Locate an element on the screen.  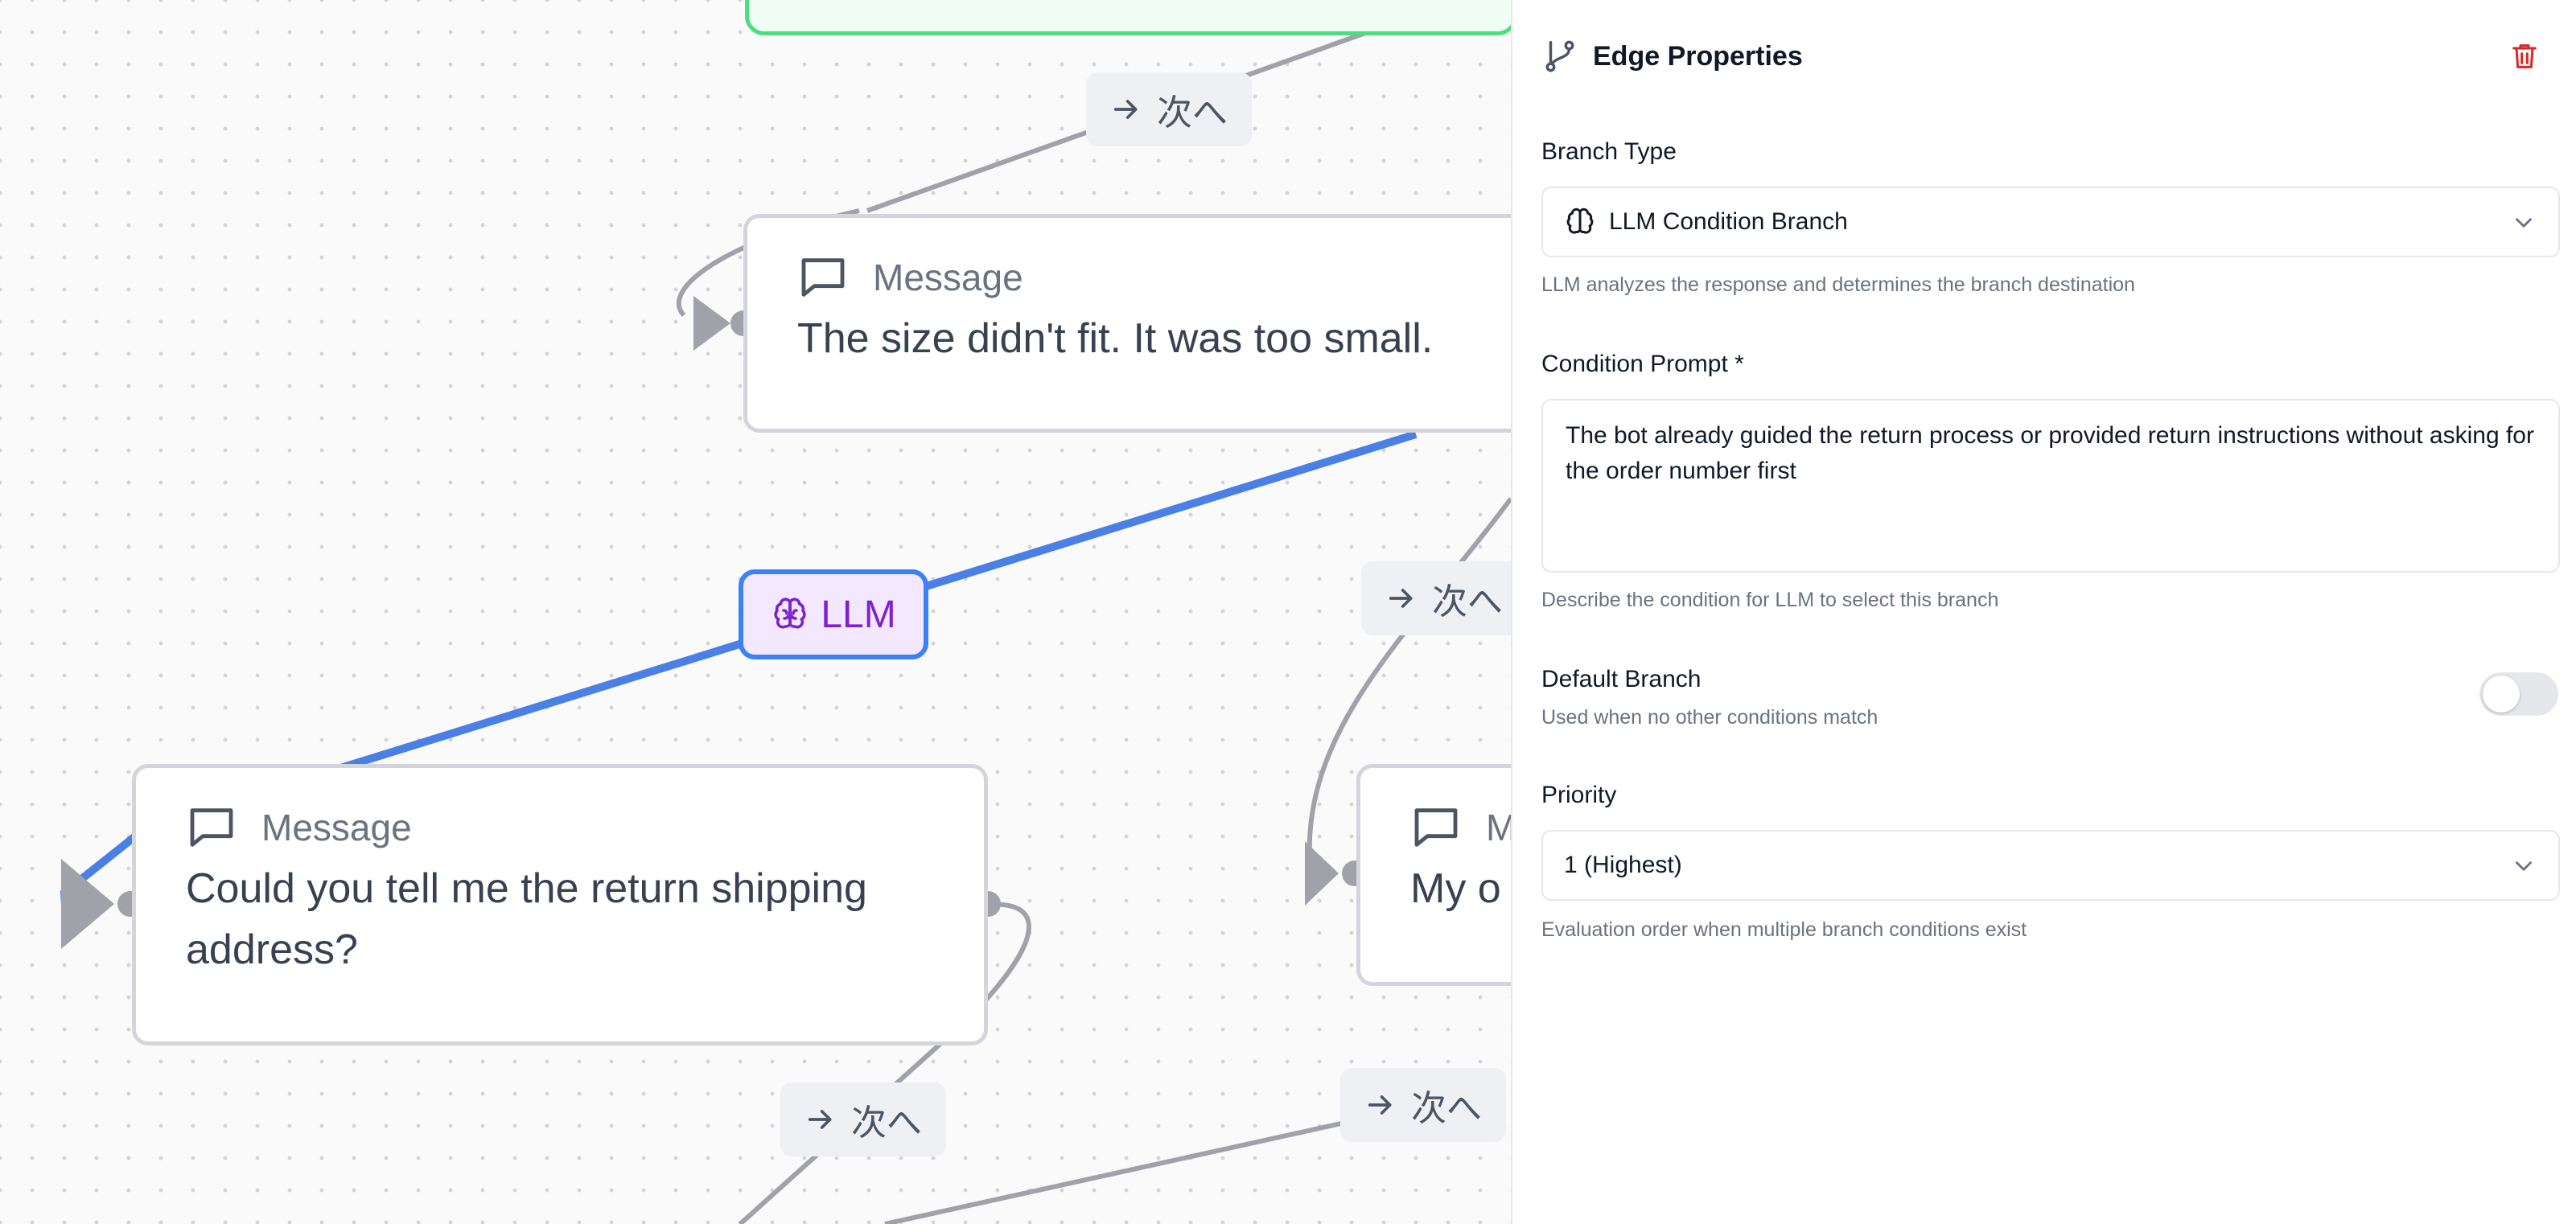
branch-type-value: LLM Condition Branch is located at coordinates (1728, 222).